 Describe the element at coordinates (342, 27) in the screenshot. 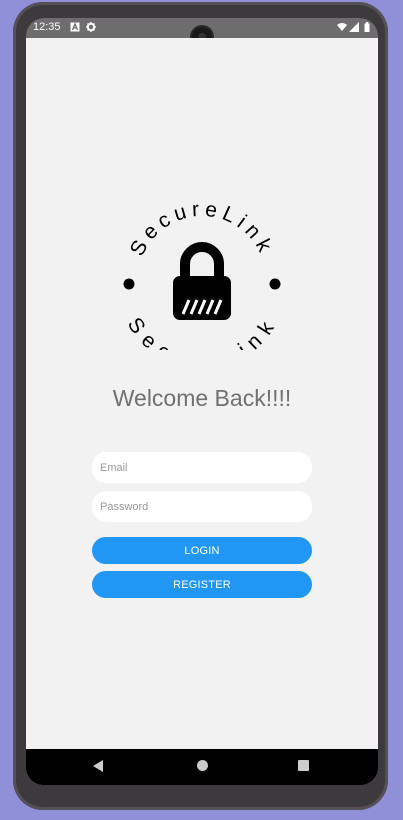

I see `wifi-icon` at that location.